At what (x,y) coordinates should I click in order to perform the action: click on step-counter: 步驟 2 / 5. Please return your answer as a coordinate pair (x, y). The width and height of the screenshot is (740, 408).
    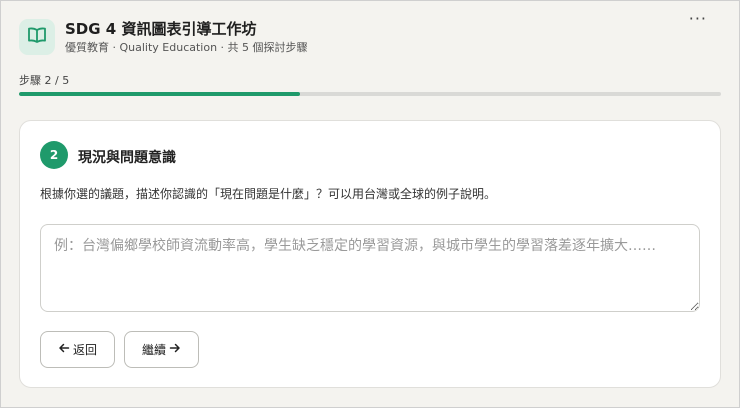
    Looking at the image, I should click on (44, 80).